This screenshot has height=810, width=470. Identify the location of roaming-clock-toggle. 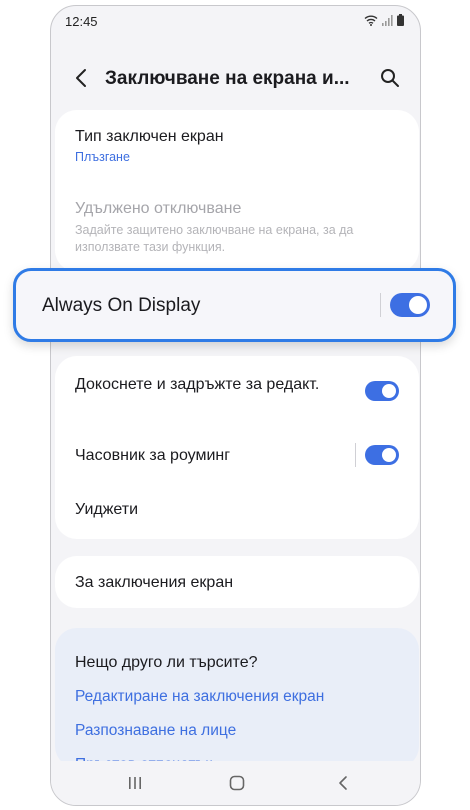
(382, 455).